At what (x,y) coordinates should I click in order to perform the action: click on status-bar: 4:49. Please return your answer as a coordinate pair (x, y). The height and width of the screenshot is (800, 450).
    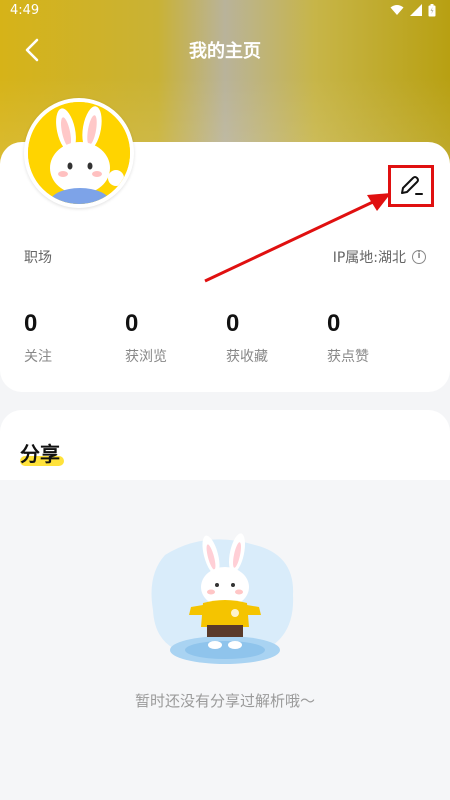
    Looking at the image, I should click on (225, 10).